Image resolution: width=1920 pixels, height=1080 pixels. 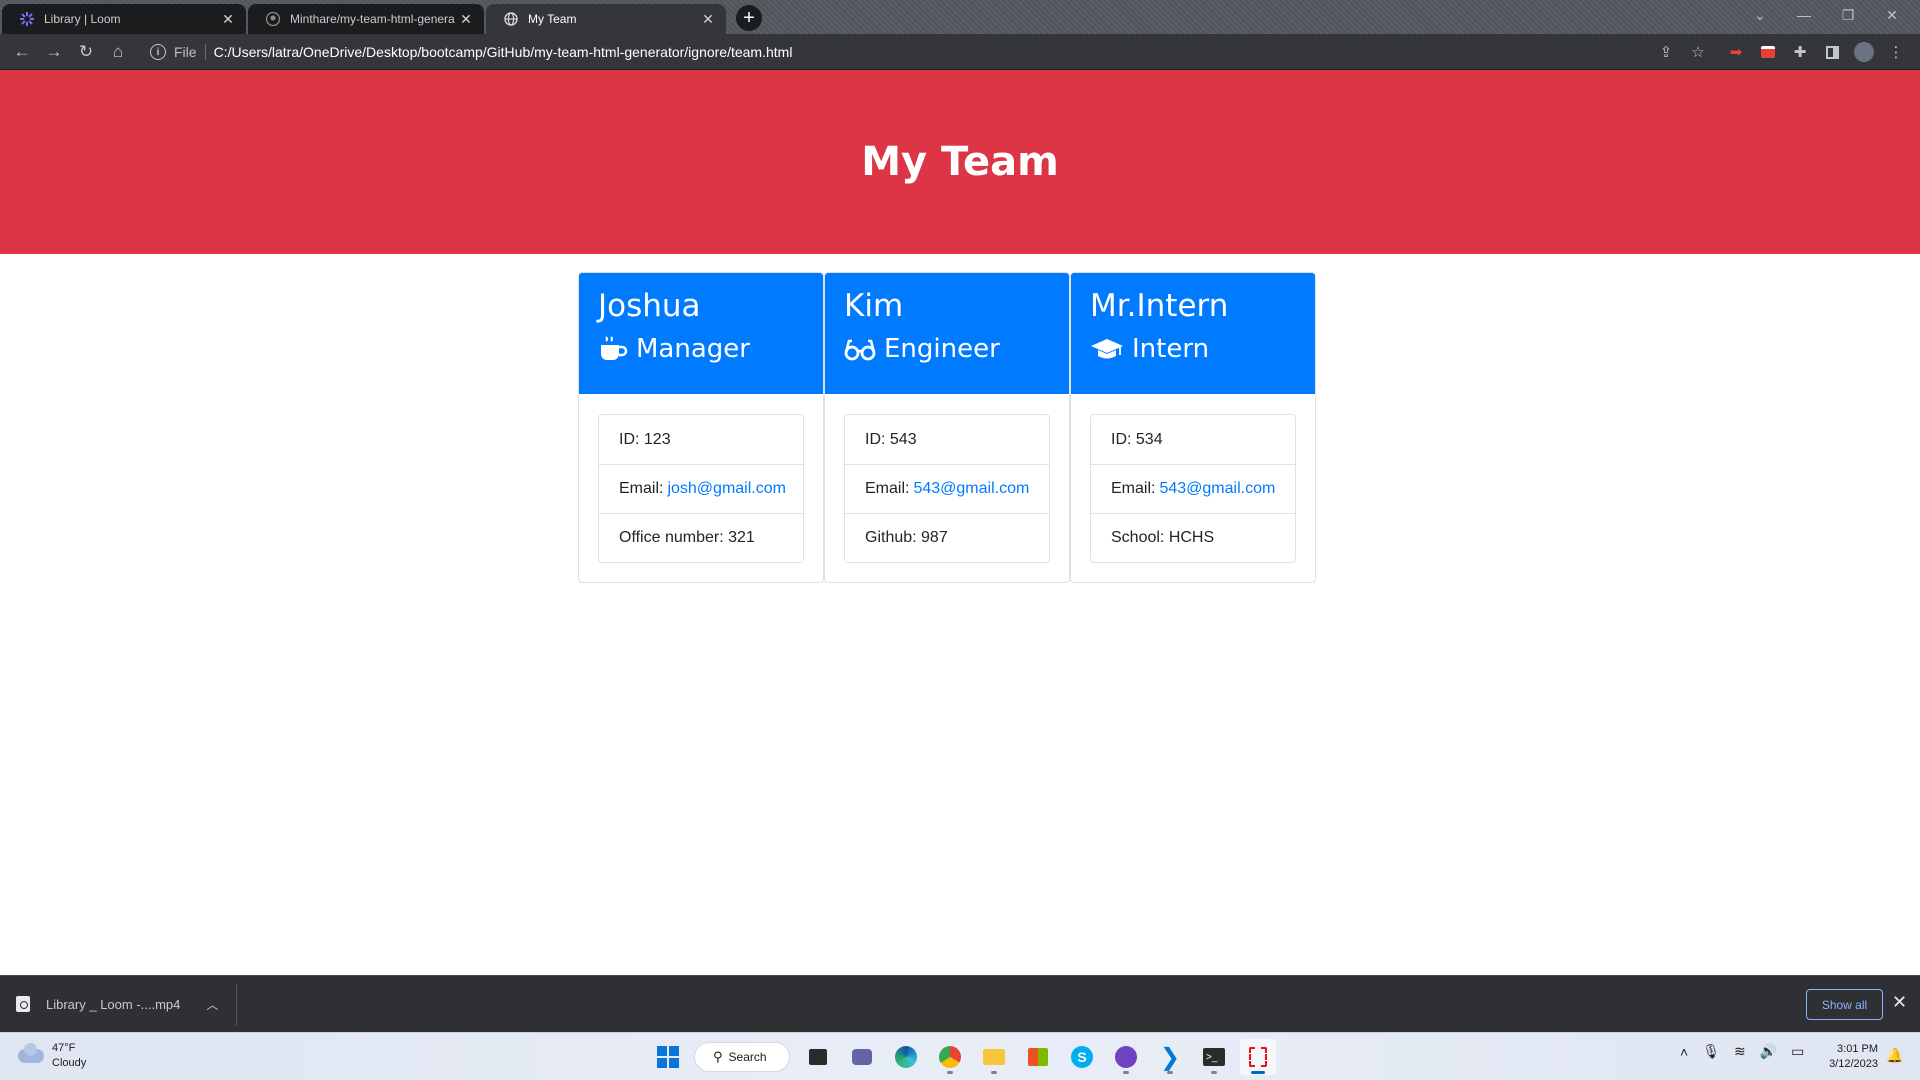 What do you see at coordinates (701, 537) in the screenshot?
I see `office-number-item: Office number: 321` at bounding box center [701, 537].